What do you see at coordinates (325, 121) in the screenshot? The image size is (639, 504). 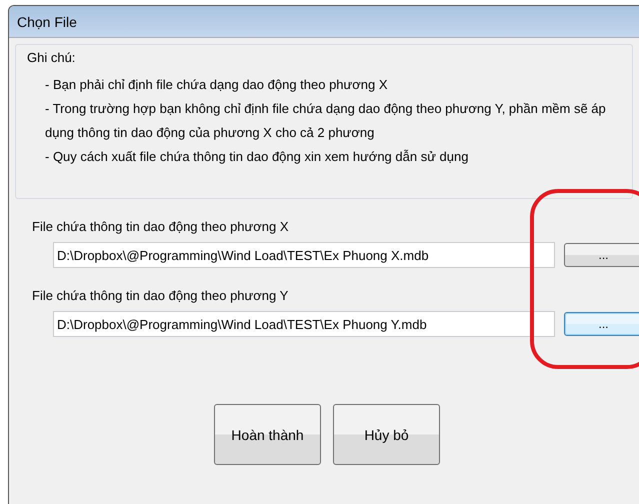 I see `note-text: - Trong trường hợp bạn không chỉ định file chứa dạng dao động theo phương Y, phần mềm sẽ áp dụng thông tin dao động của phương X cho cả 2 phương` at bounding box center [325, 121].